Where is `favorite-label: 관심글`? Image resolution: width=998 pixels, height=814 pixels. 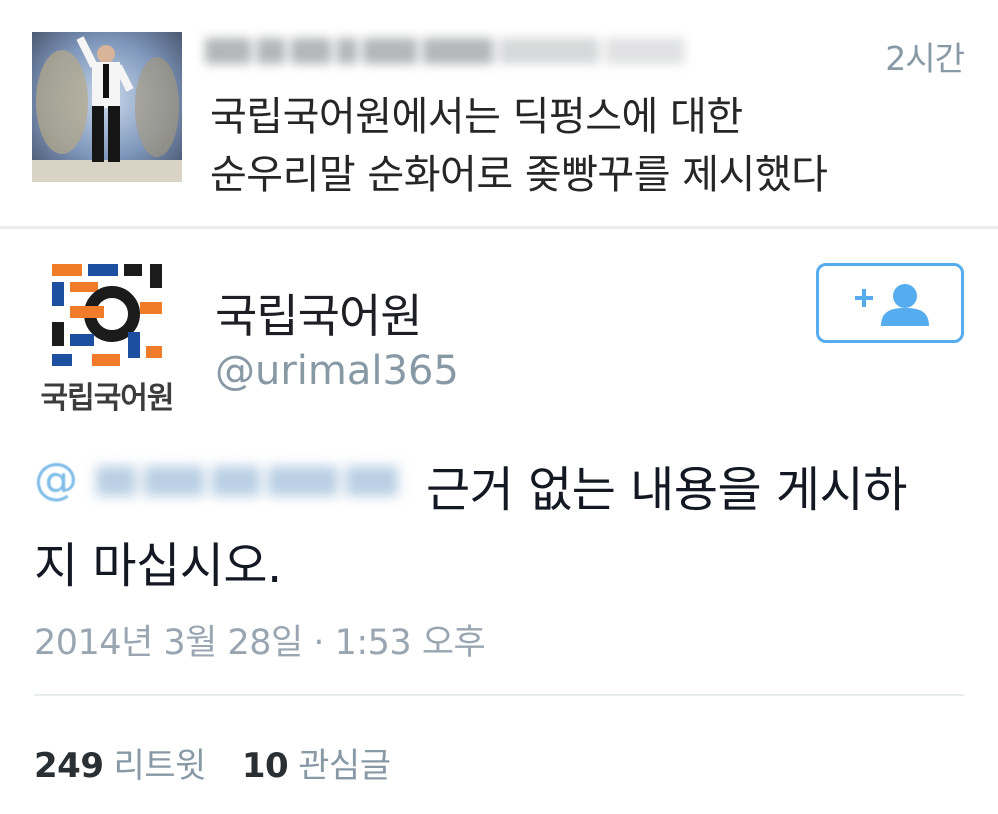 favorite-label: 관심글 is located at coordinates (344, 766).